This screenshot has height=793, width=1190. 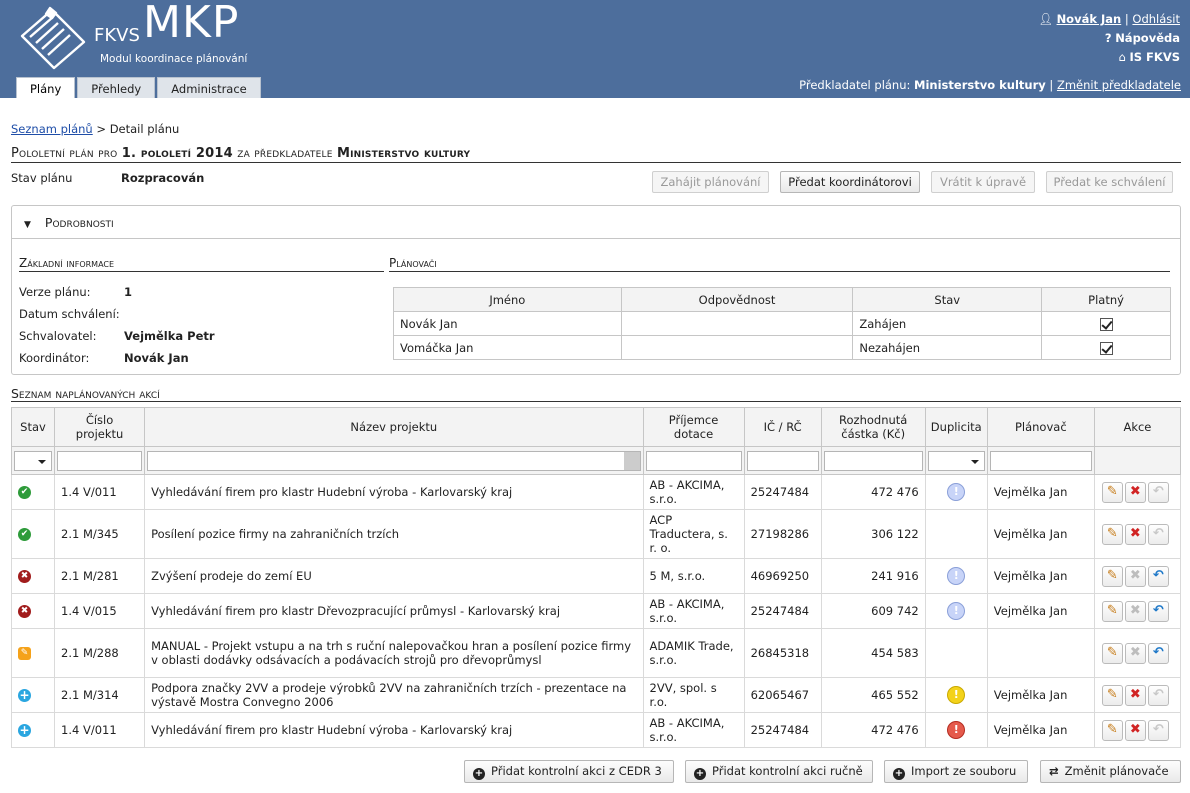 What do you see at coordinates (569, 771) in the screenshot?
I see `add-cedr-action-button: + Přidat kontrolní akci z CEDR 3` at bounding box center [569, 771].